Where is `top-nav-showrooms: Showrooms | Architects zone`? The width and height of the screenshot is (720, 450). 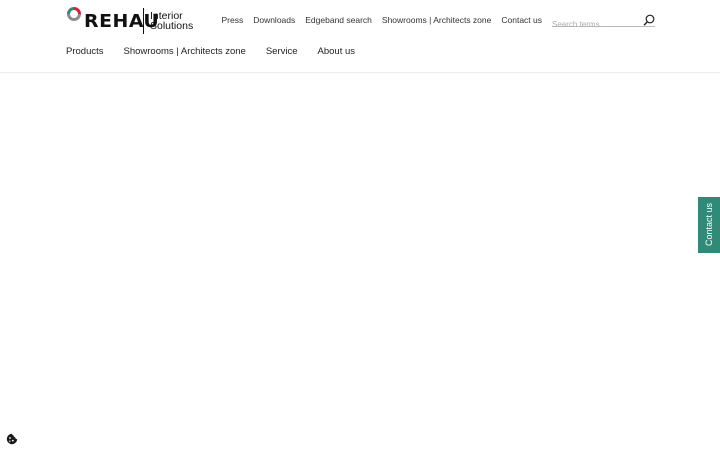 top-nav-showrooms: Showrooms | Architects zone is located at coordinates (436, 20).